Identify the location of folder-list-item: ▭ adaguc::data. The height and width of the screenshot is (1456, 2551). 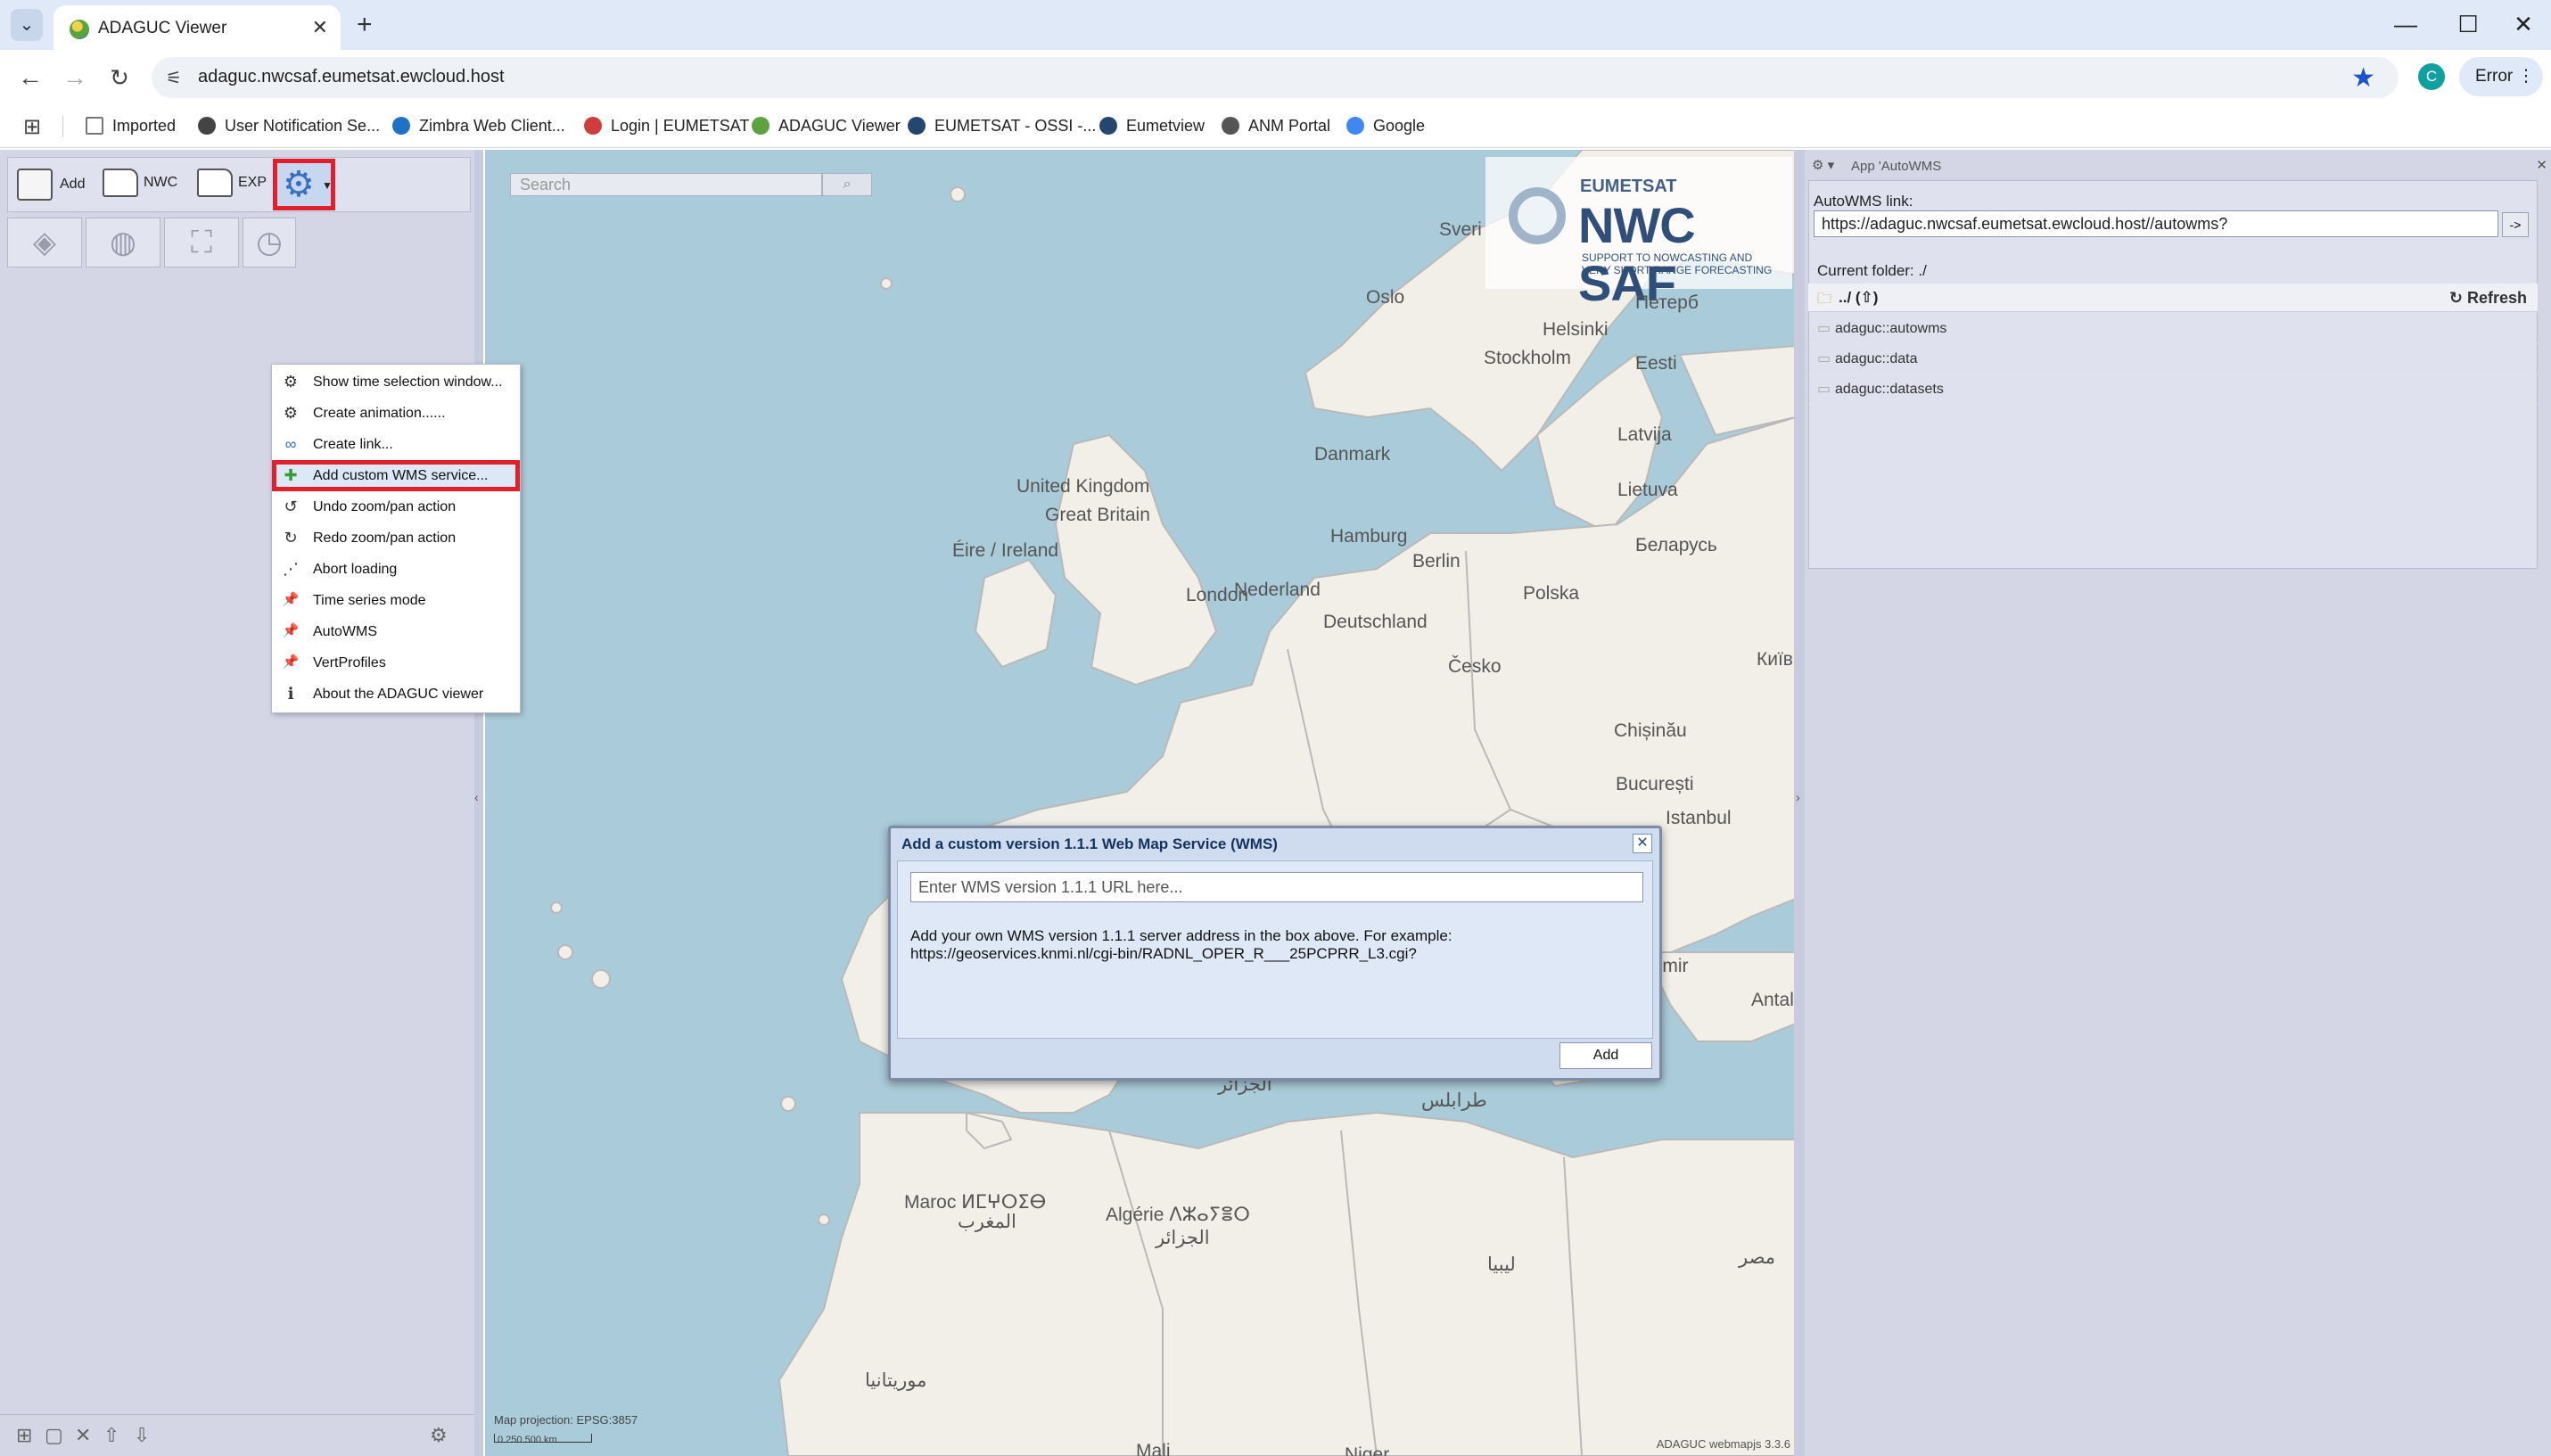
(2173, 359).